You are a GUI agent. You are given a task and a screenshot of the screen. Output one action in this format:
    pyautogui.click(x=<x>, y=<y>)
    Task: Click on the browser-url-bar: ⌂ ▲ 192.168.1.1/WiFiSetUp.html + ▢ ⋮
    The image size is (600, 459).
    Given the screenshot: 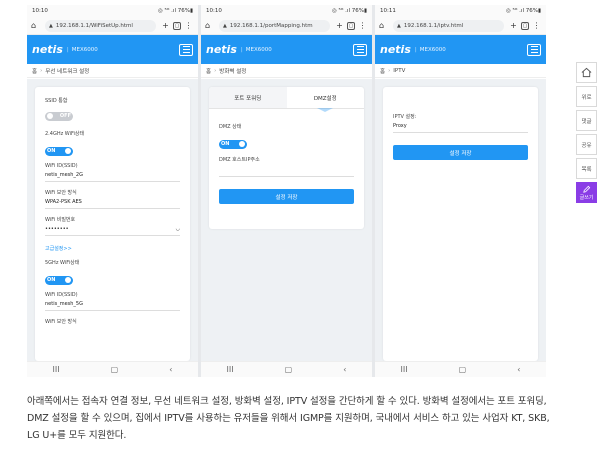 What is the action you would take?
    pyautogui.click(x=112, y=26)
    